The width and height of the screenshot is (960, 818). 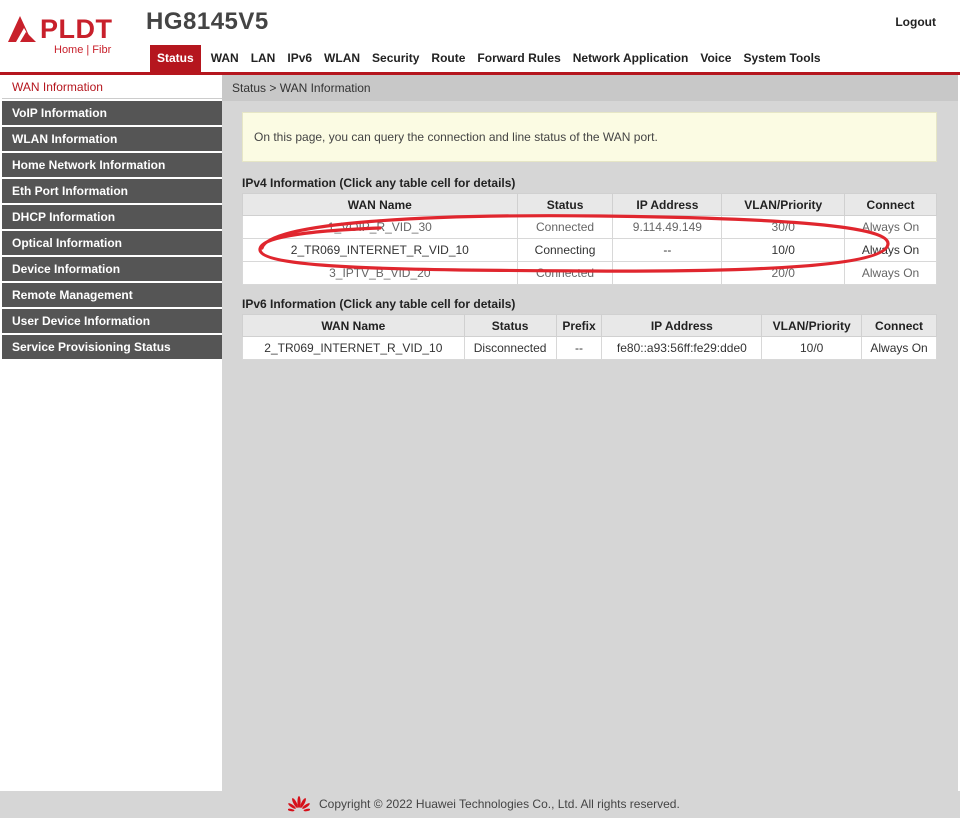 I want to click on pldt-logo: PLDT Home | Fibr, so click(x=65, y=36).